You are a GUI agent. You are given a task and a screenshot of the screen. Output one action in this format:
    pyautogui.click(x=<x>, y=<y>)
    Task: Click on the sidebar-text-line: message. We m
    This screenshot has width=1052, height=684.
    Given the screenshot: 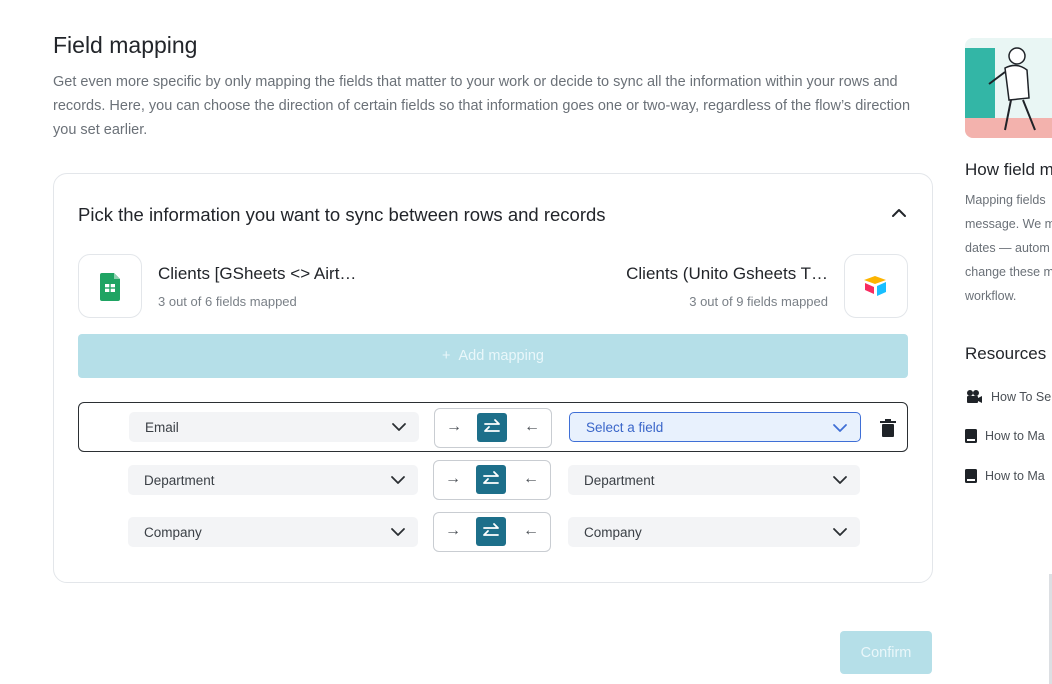 What is the action you would take?
    pyautogui.click(x=1008, y=224)
    